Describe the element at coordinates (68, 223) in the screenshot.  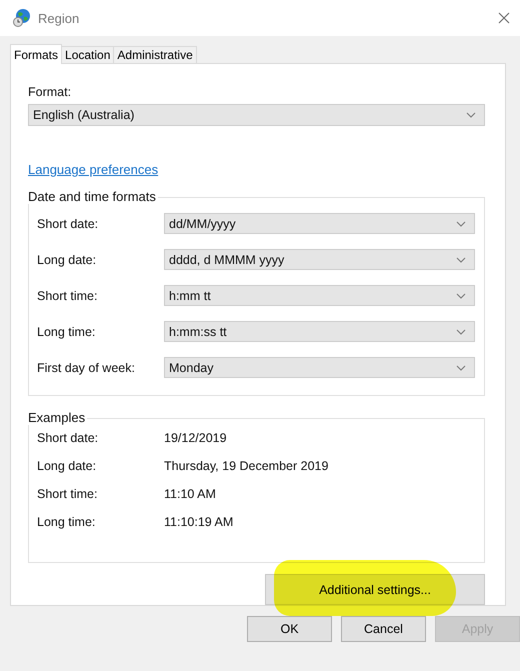
I see `field-label: Short date:` at that location.